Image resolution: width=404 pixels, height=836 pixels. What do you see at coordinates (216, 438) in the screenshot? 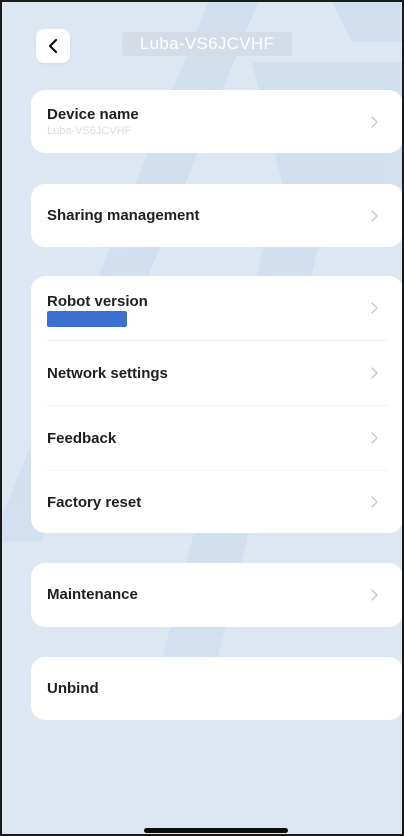
I see `feedback-row: Feedback` at bounding box center [216, 438].